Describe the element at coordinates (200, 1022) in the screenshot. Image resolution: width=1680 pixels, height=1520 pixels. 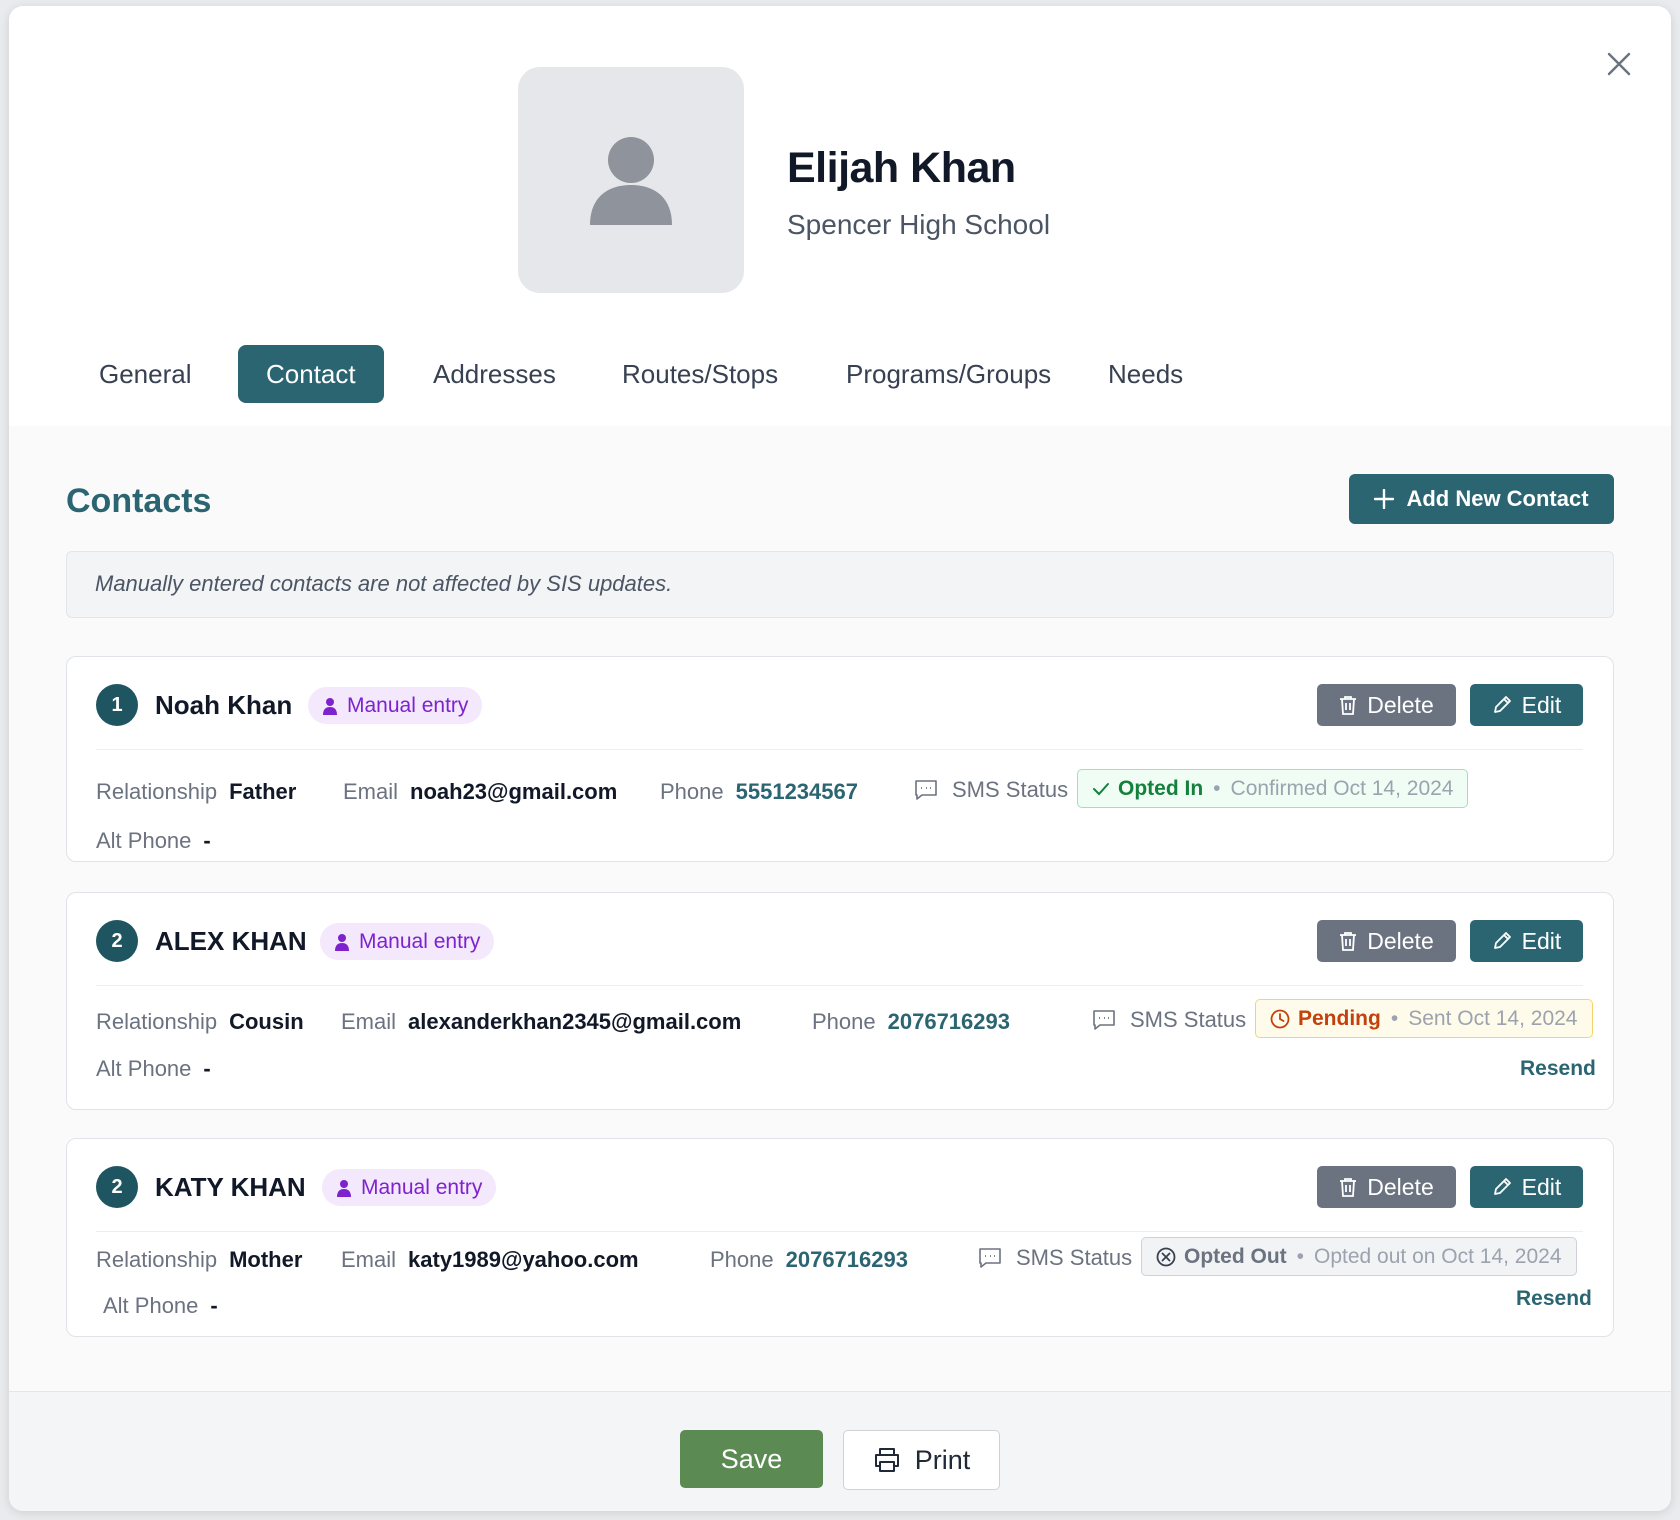
I see `relationship-field: Relationship Cousin` at that location.